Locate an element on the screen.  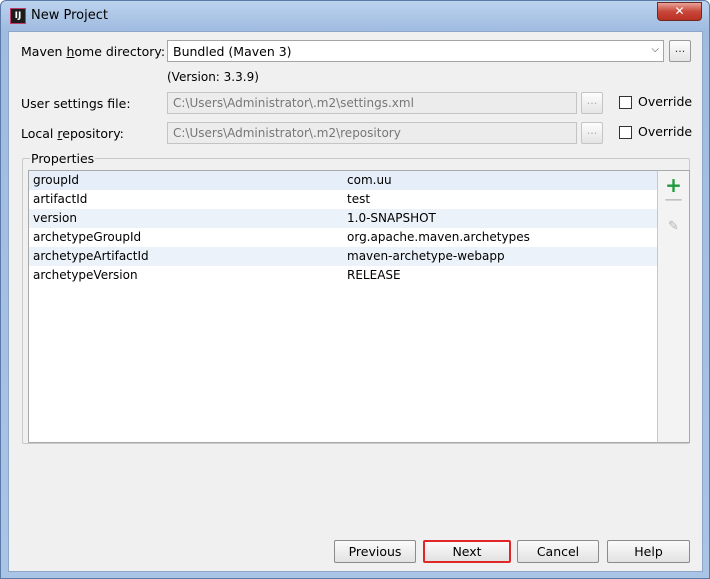
maven-home-label: Maven home directory: is located at coordinates (93, 51).